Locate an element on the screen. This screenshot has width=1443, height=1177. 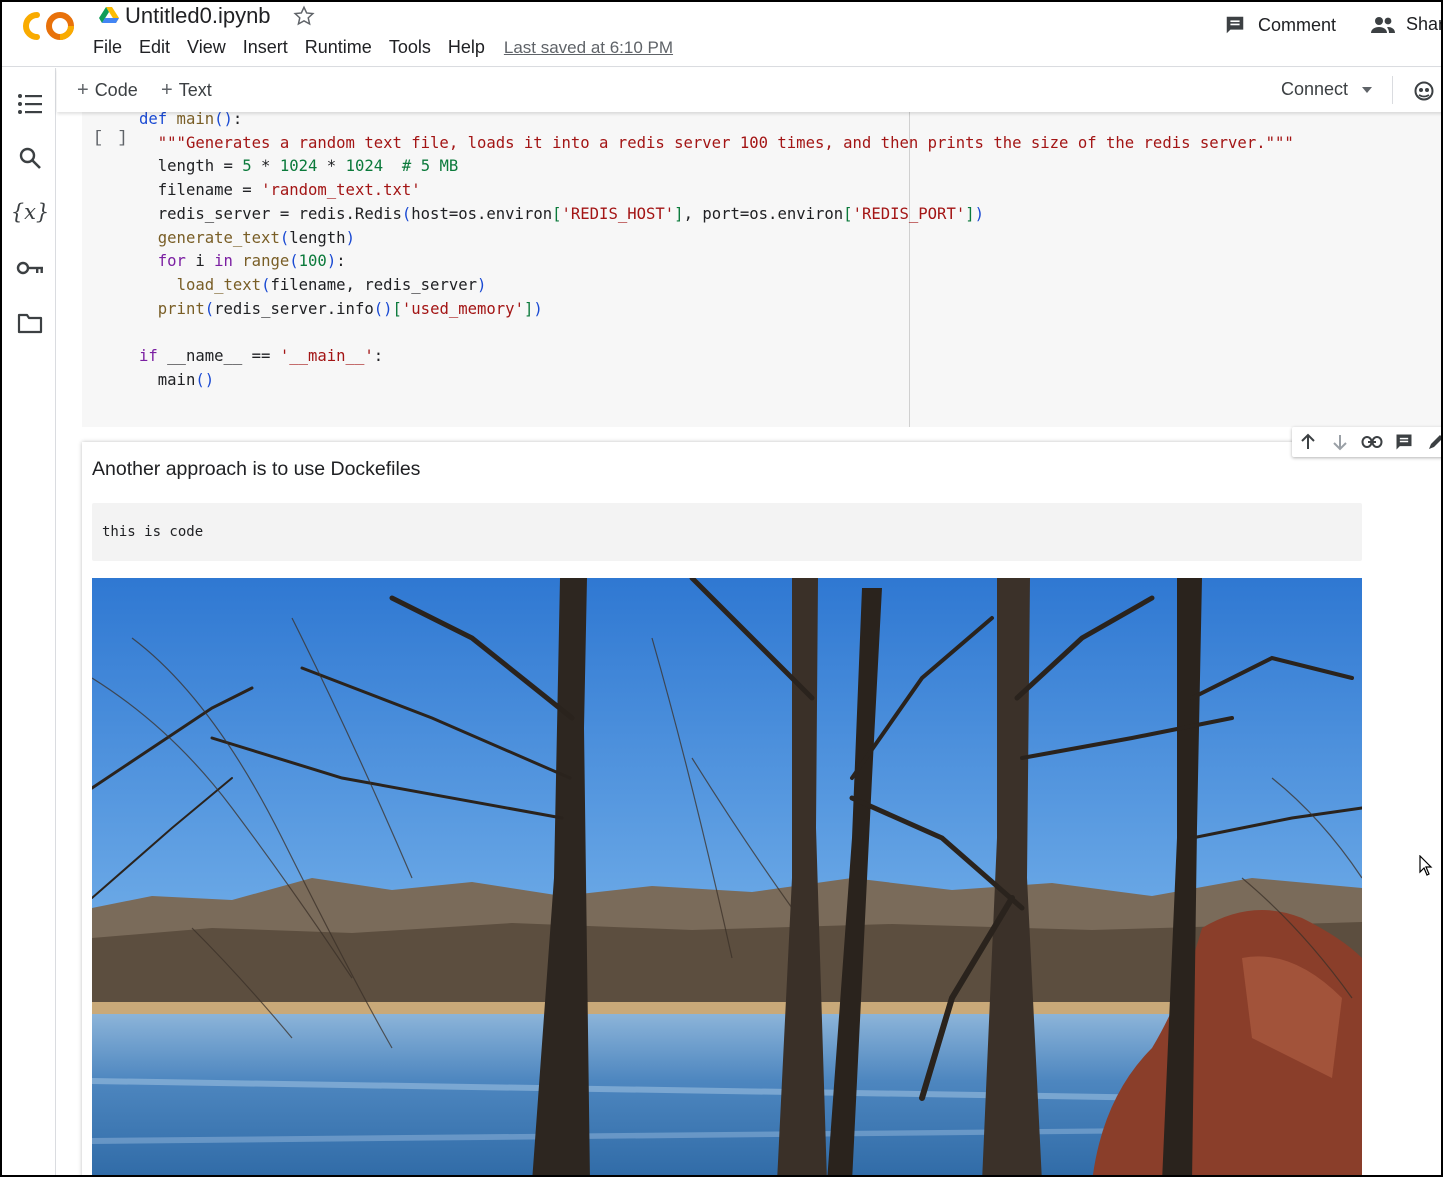
code-line: generate_text(length) is located at coordinates (256, 237).